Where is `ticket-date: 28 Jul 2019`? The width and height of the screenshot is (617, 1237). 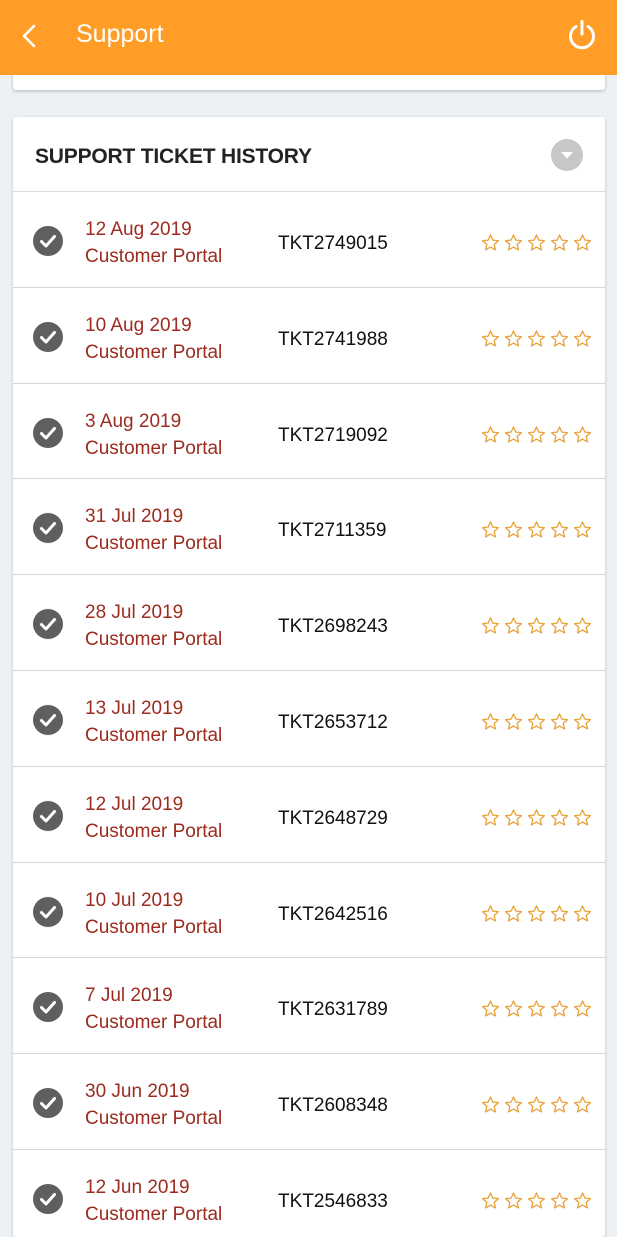
ticket-date: 28 Jul 2019 is located at coordinates (134, 613).